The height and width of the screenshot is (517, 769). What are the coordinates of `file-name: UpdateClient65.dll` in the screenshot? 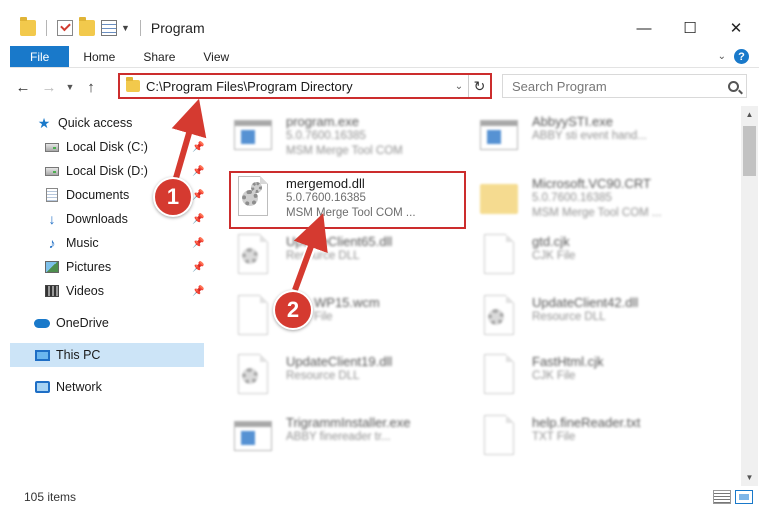 It's located at (339, 241).